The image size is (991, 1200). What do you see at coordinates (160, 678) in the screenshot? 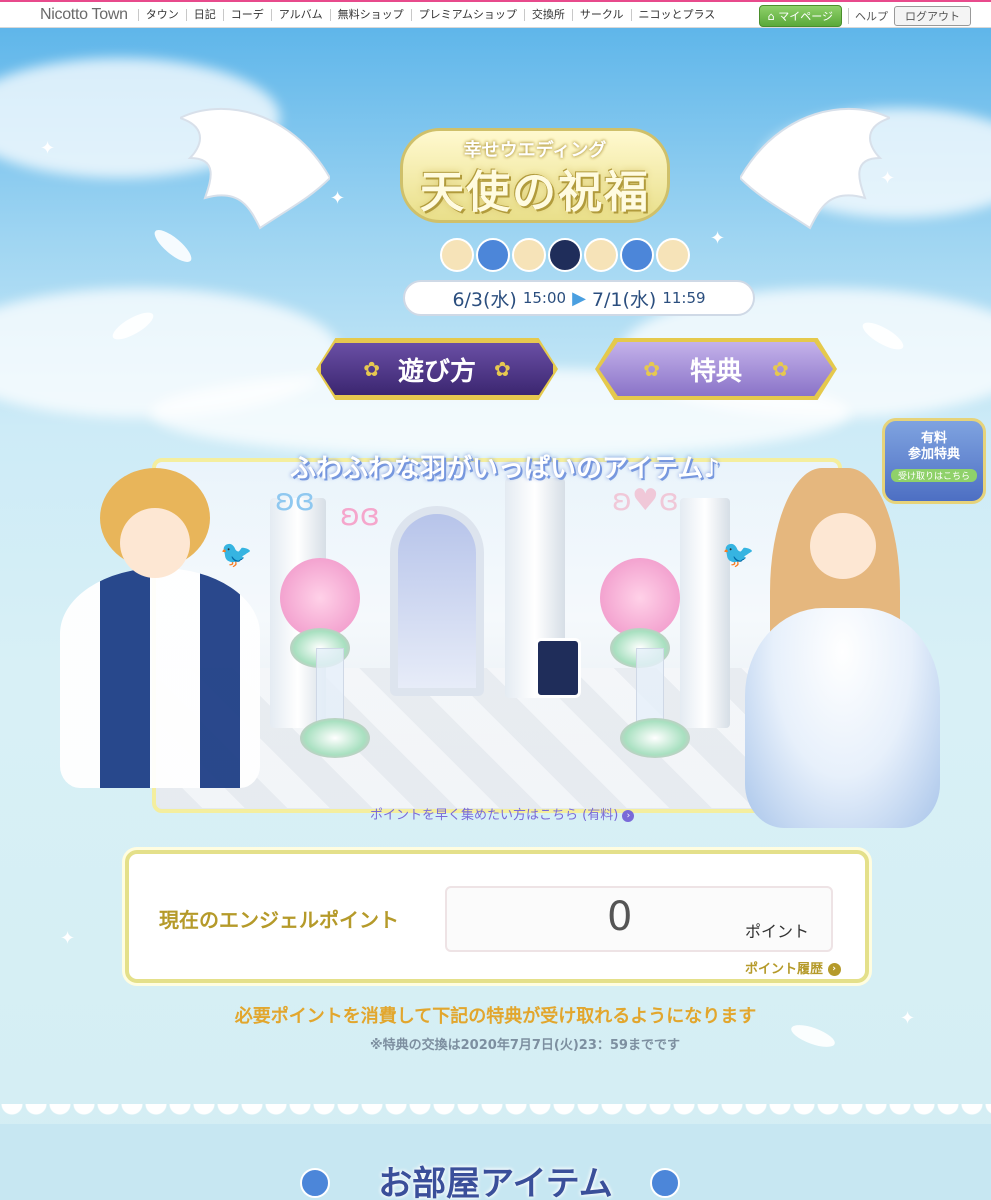
I see `groom-coat` at bounding box center [160, 678].